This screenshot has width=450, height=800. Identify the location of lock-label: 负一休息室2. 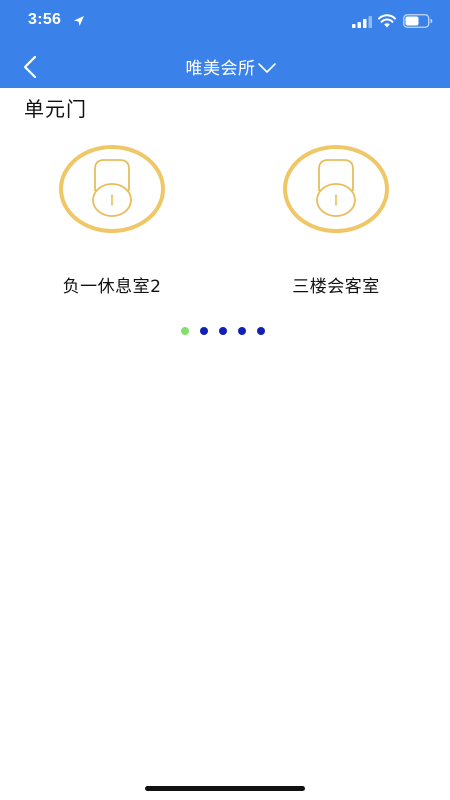
(112, 287).